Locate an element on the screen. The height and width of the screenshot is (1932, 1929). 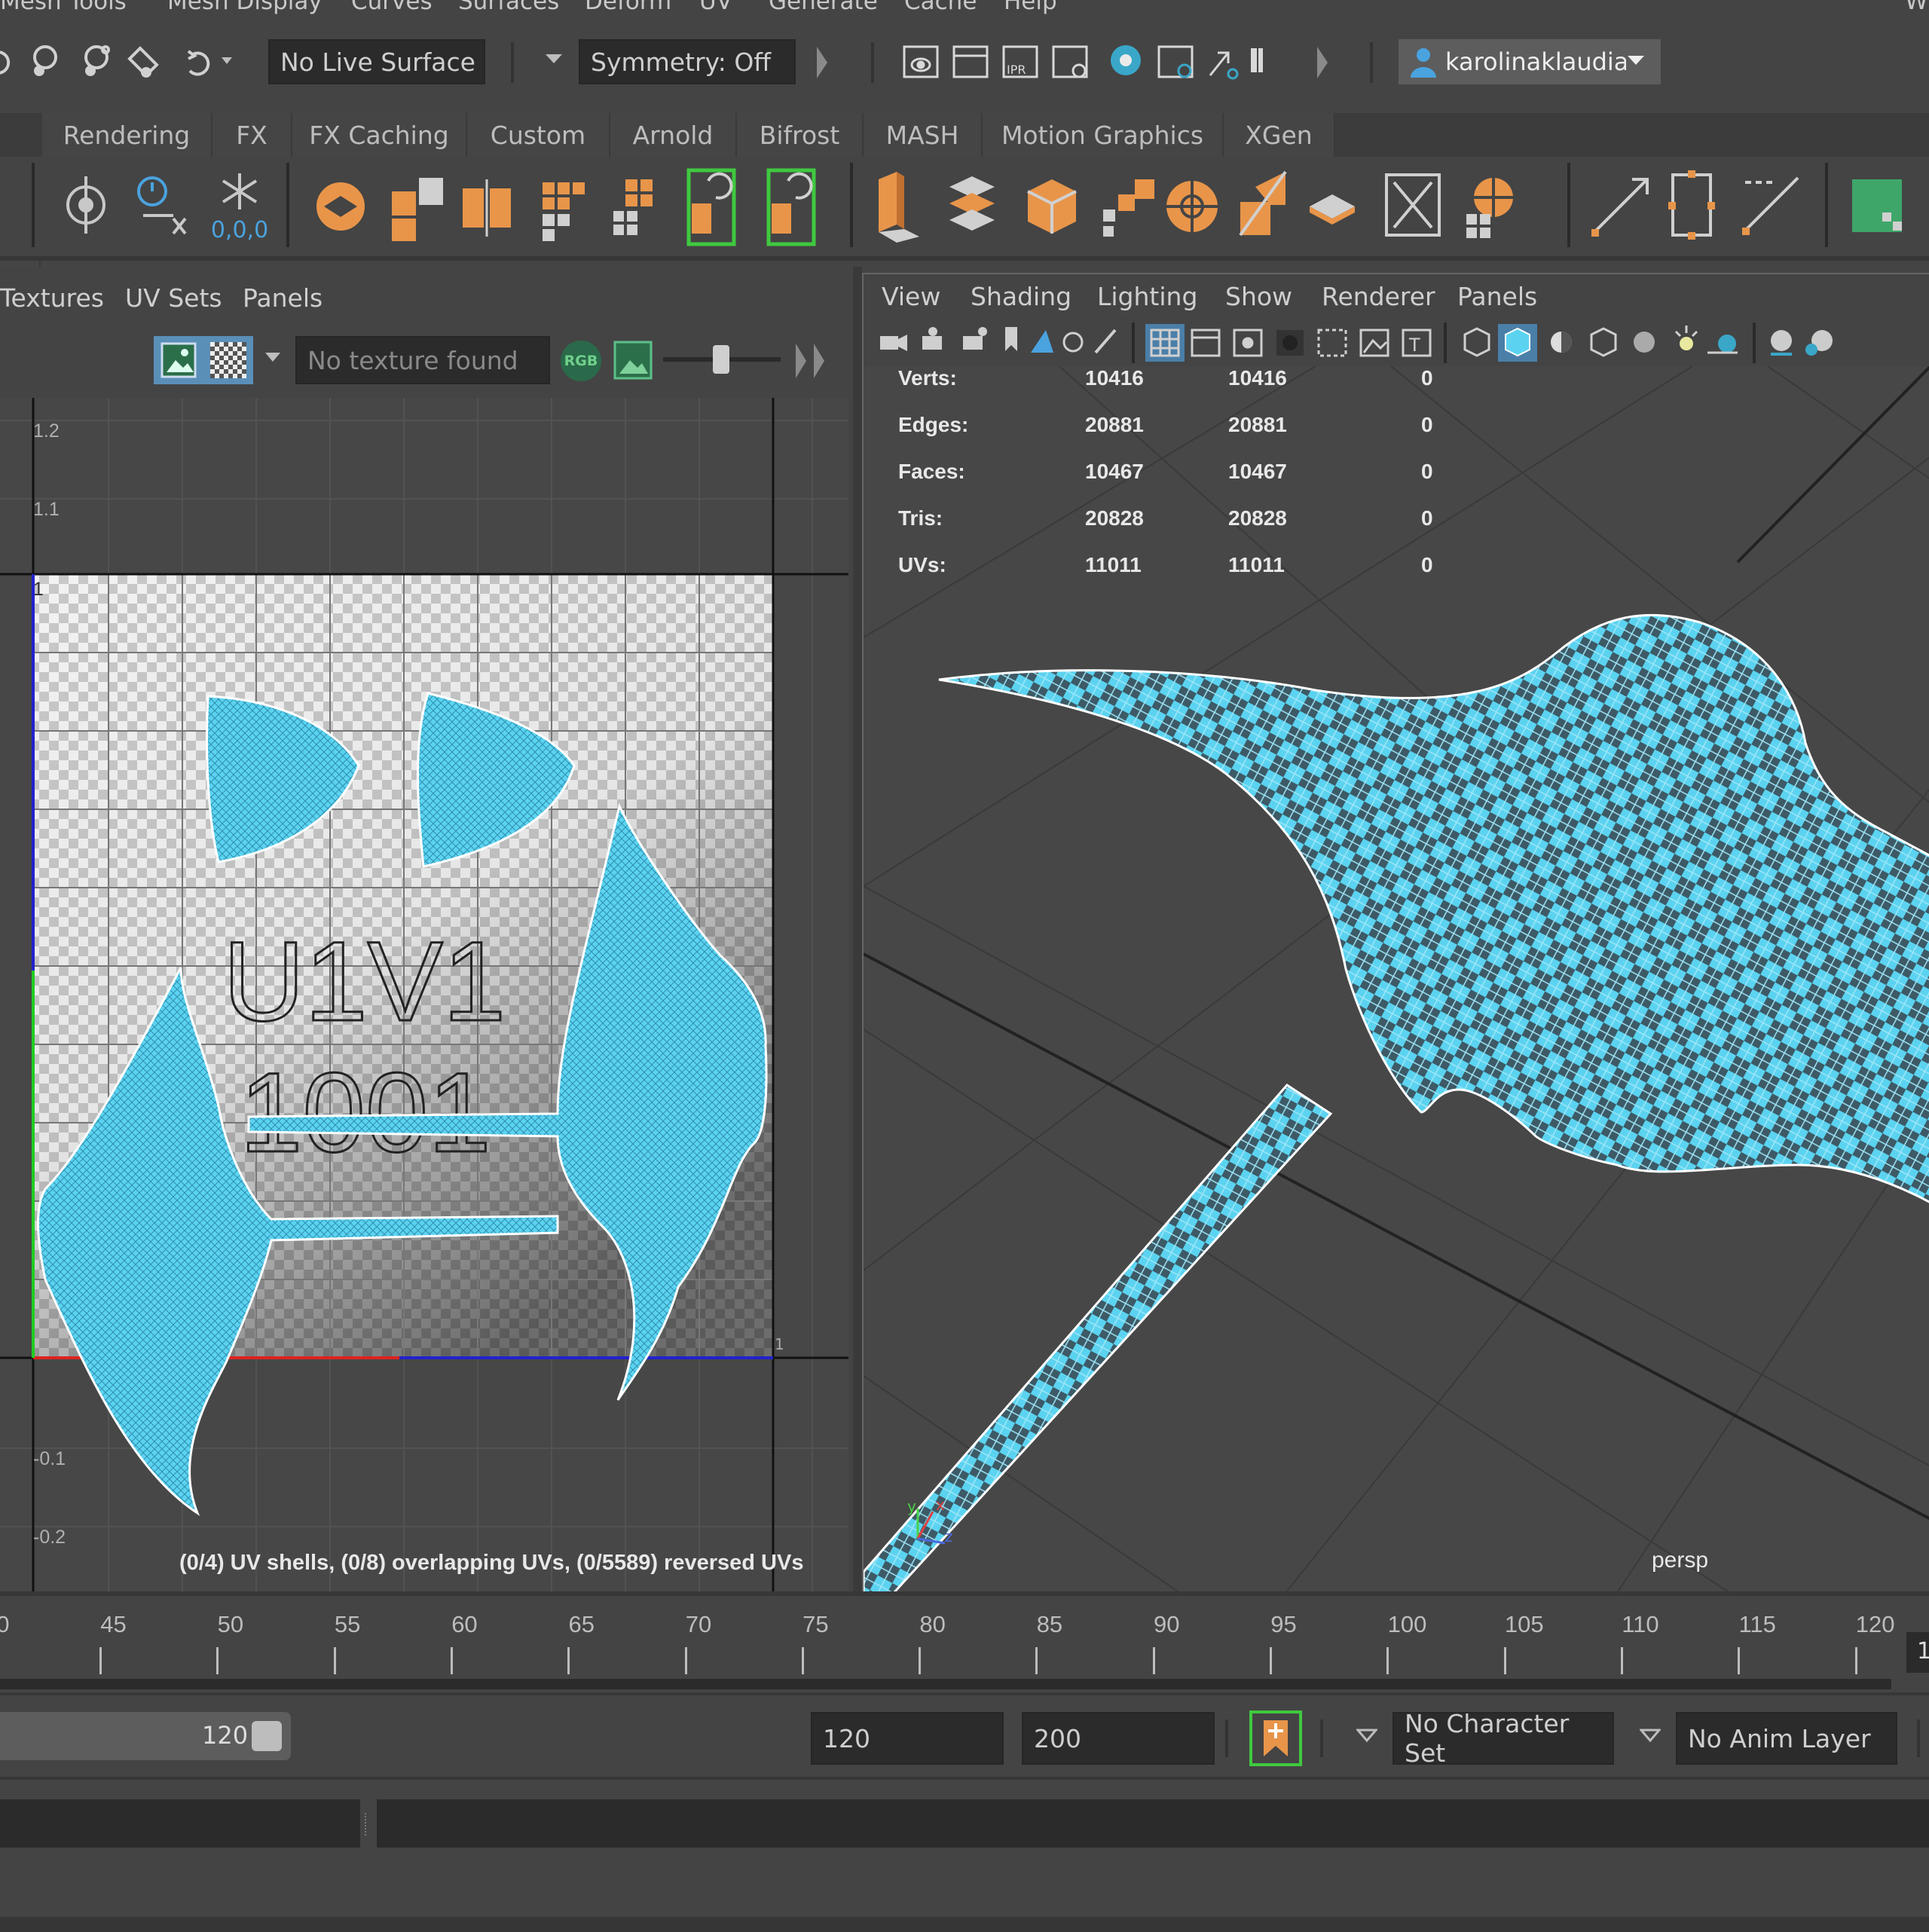
tab-bifrost: Bifrost is located at coordinates (801, 135).